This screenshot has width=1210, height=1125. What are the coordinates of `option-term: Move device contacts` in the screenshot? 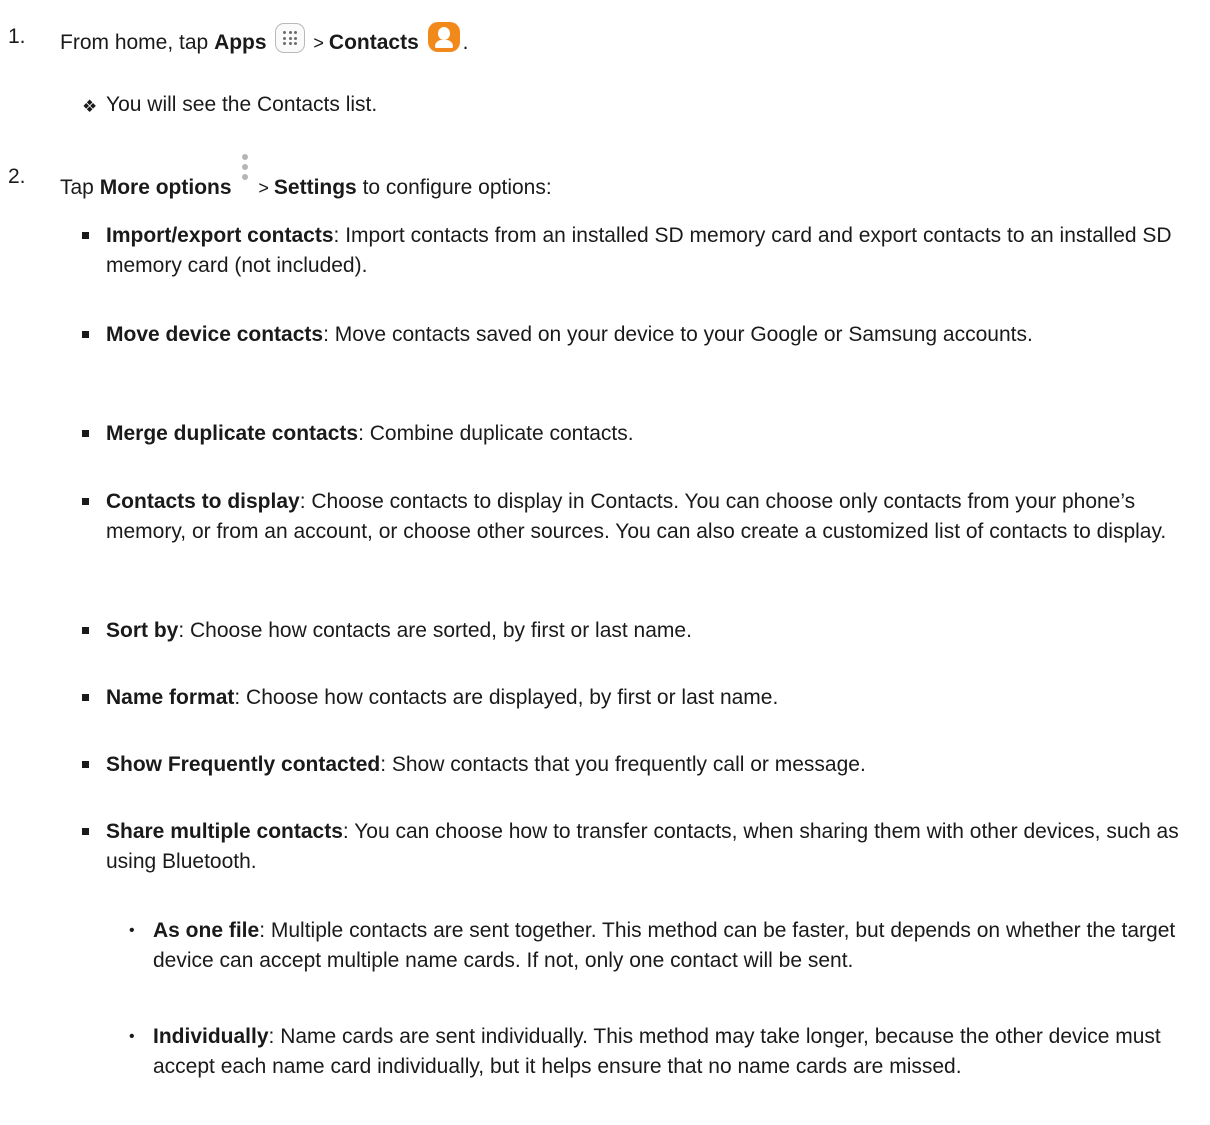 It's located at (215, 334).